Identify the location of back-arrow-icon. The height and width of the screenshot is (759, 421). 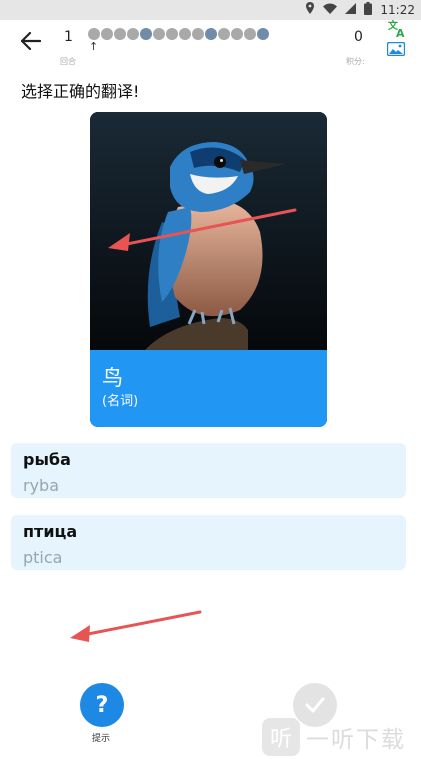
(31, 41).